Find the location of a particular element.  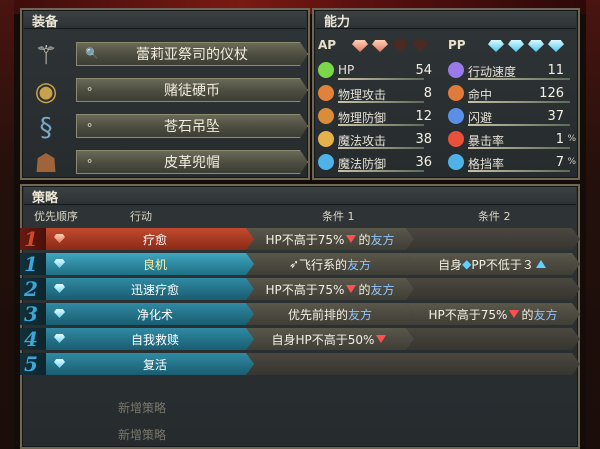

stat-row: HP 54 is located at coordinates (375, 71).